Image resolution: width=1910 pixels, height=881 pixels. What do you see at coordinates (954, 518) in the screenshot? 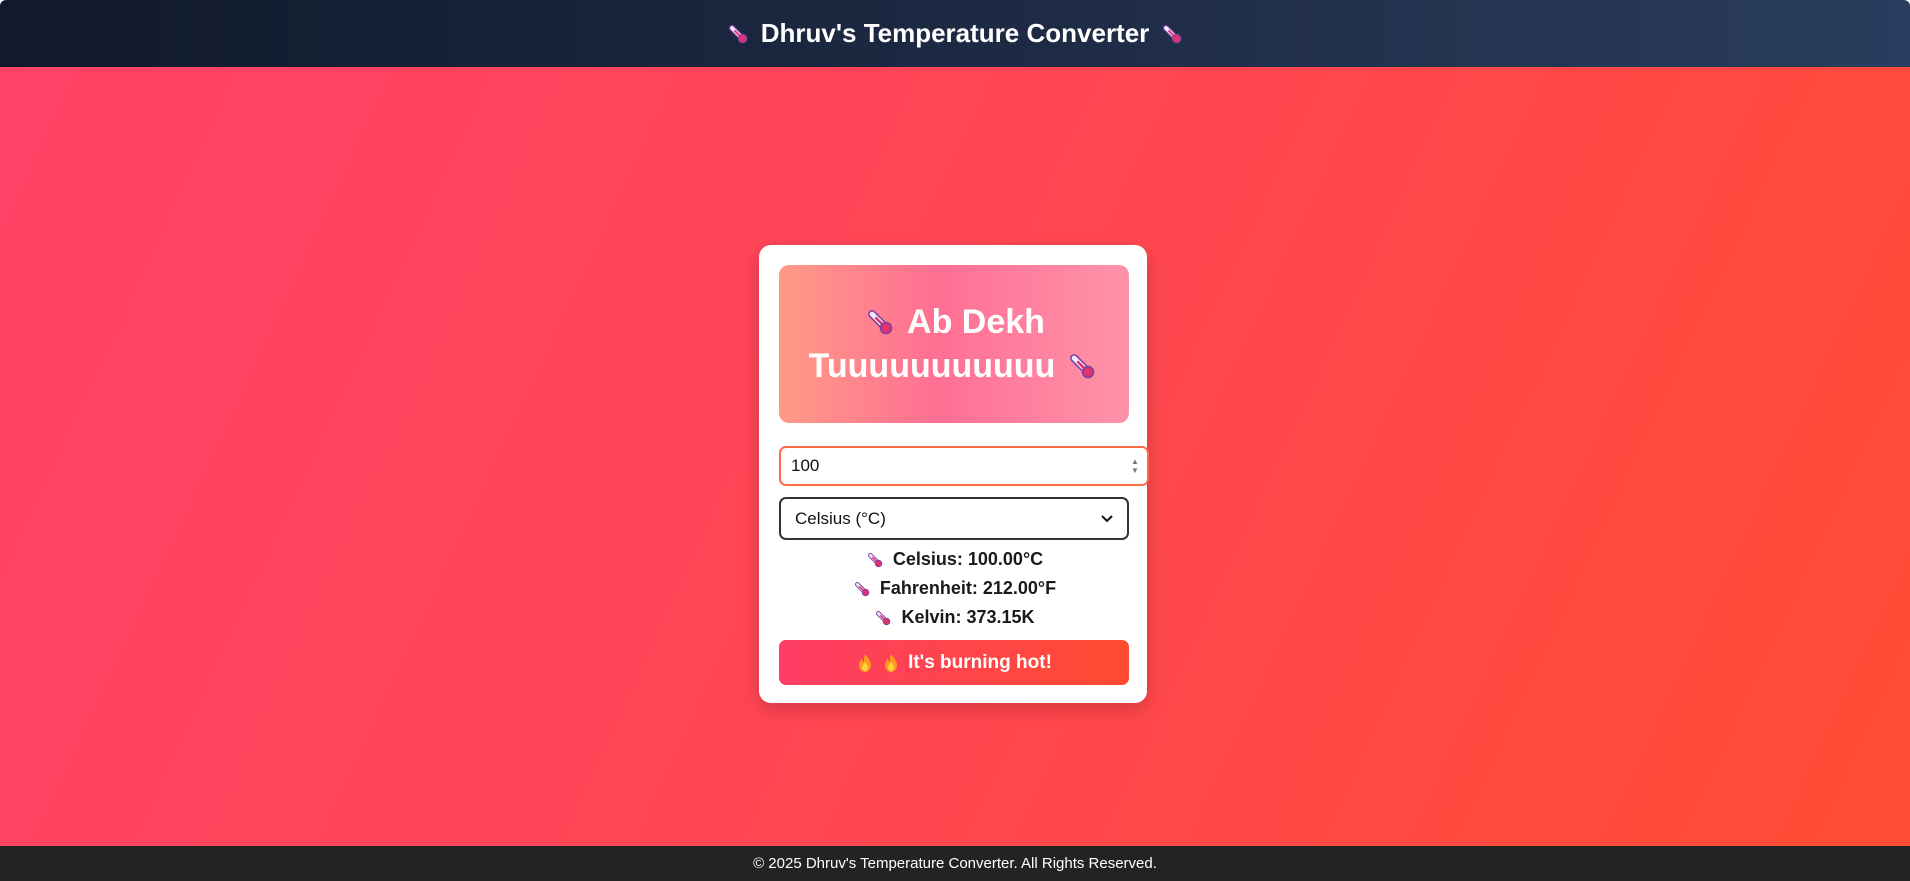
I see `unit-select: Celsius (°C)` at bounding box center [954, 518].